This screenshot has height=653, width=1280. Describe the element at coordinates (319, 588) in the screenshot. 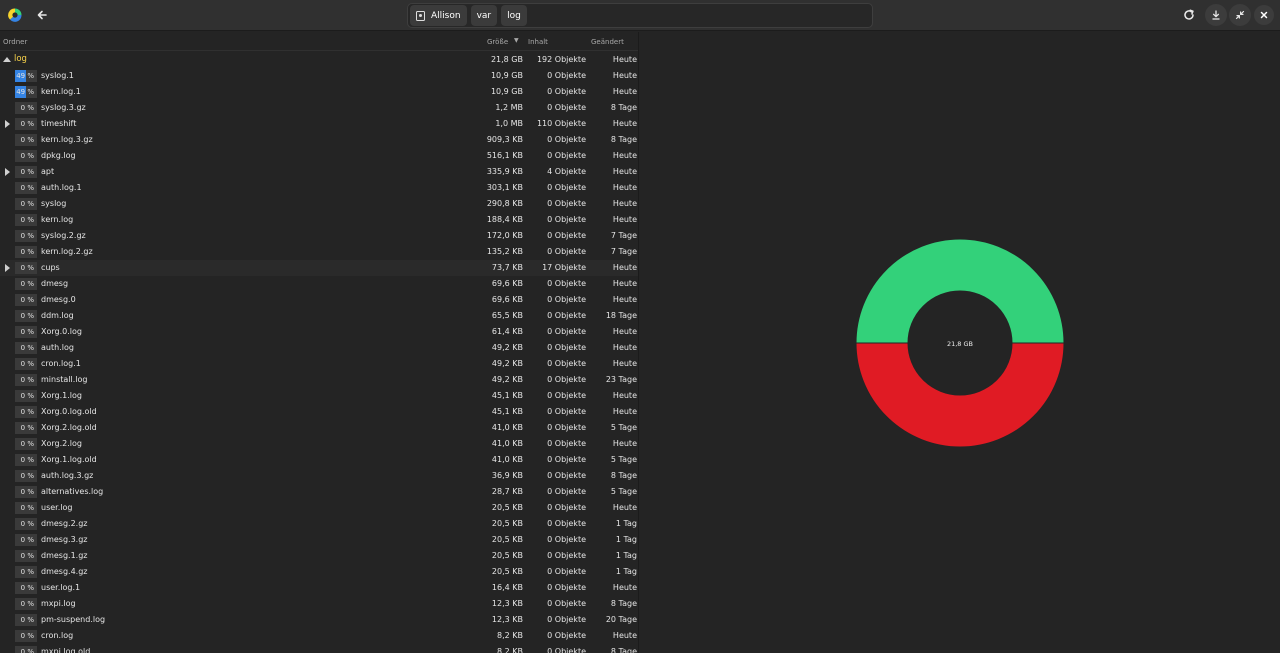

I see `file-row: 0 % user.log.1 16,4 KB 0 Objekte Heute` at that location.